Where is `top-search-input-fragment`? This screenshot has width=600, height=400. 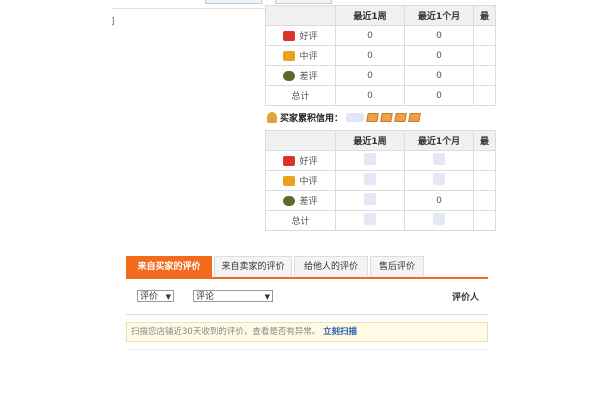
top-search-input-fragment is located at coordinates (233, 2).